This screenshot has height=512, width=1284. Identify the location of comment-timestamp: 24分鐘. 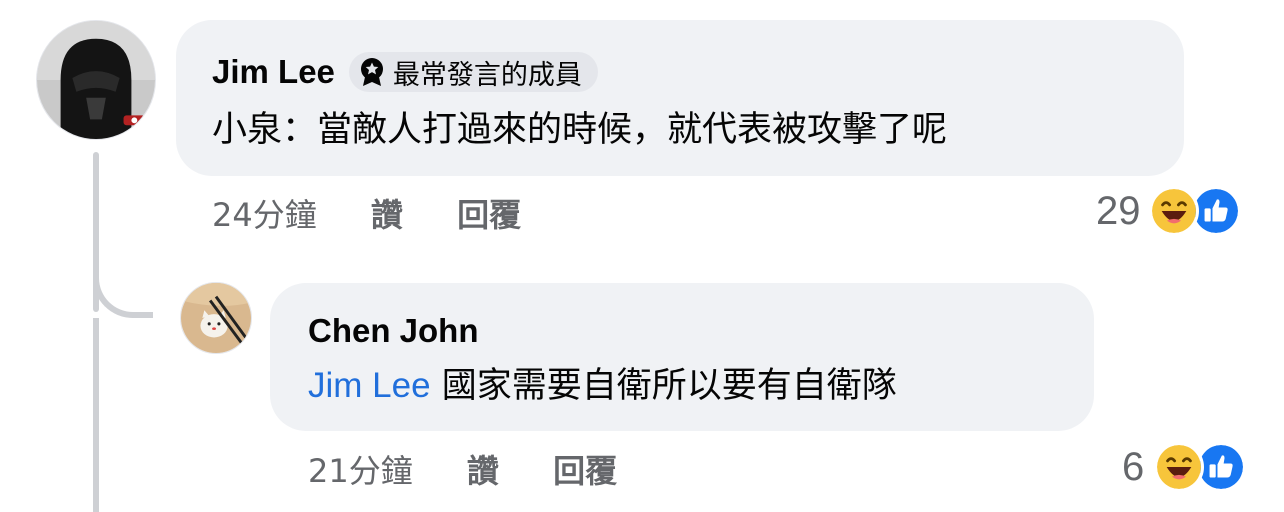
(264, 215).